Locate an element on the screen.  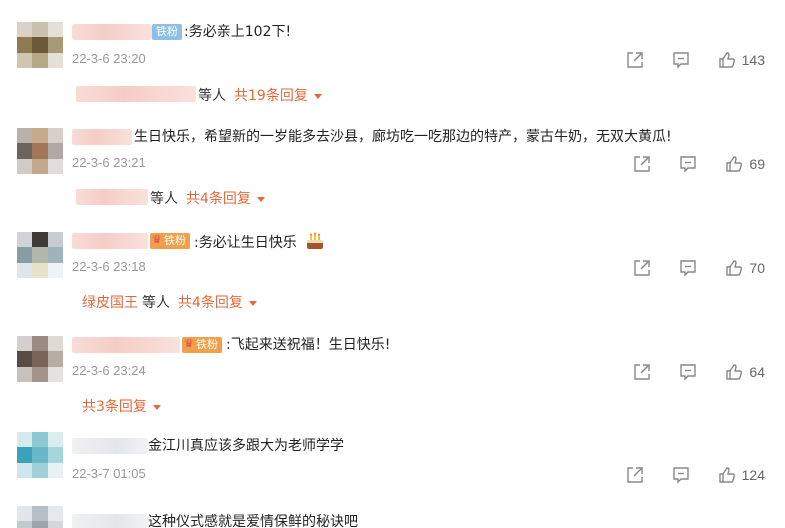
comment-text: 金江川真应该多跟大为老师学学 is located at coordinates (246, 446).